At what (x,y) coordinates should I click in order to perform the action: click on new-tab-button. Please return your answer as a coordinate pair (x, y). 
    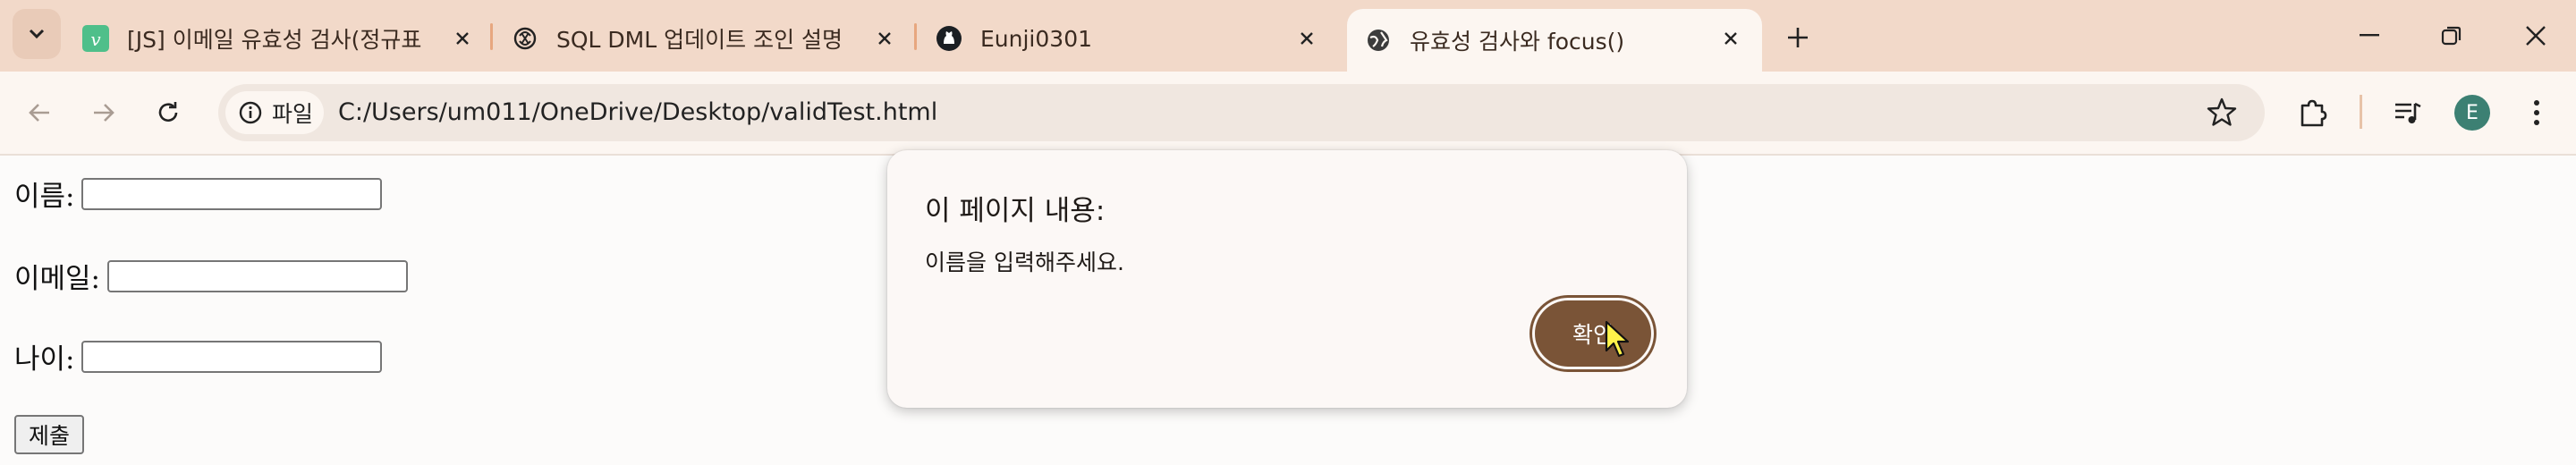
    Looking at the image, I should click on (1798, 37).